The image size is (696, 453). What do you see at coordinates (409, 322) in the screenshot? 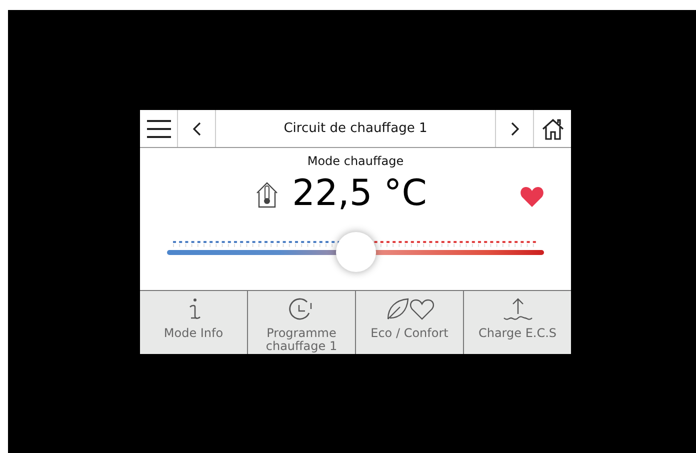
I see `mode-button: Eco / Confort` at bounding box center [409, 322].